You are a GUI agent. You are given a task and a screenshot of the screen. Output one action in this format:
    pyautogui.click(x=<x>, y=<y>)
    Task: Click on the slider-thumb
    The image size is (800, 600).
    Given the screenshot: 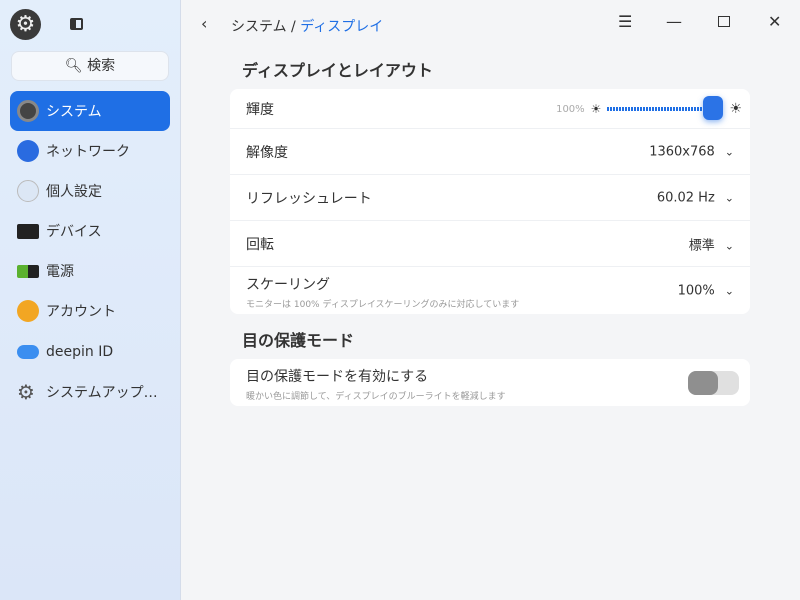 What is the action you would take?
    pyautogui.click(x=713, y=108)
    